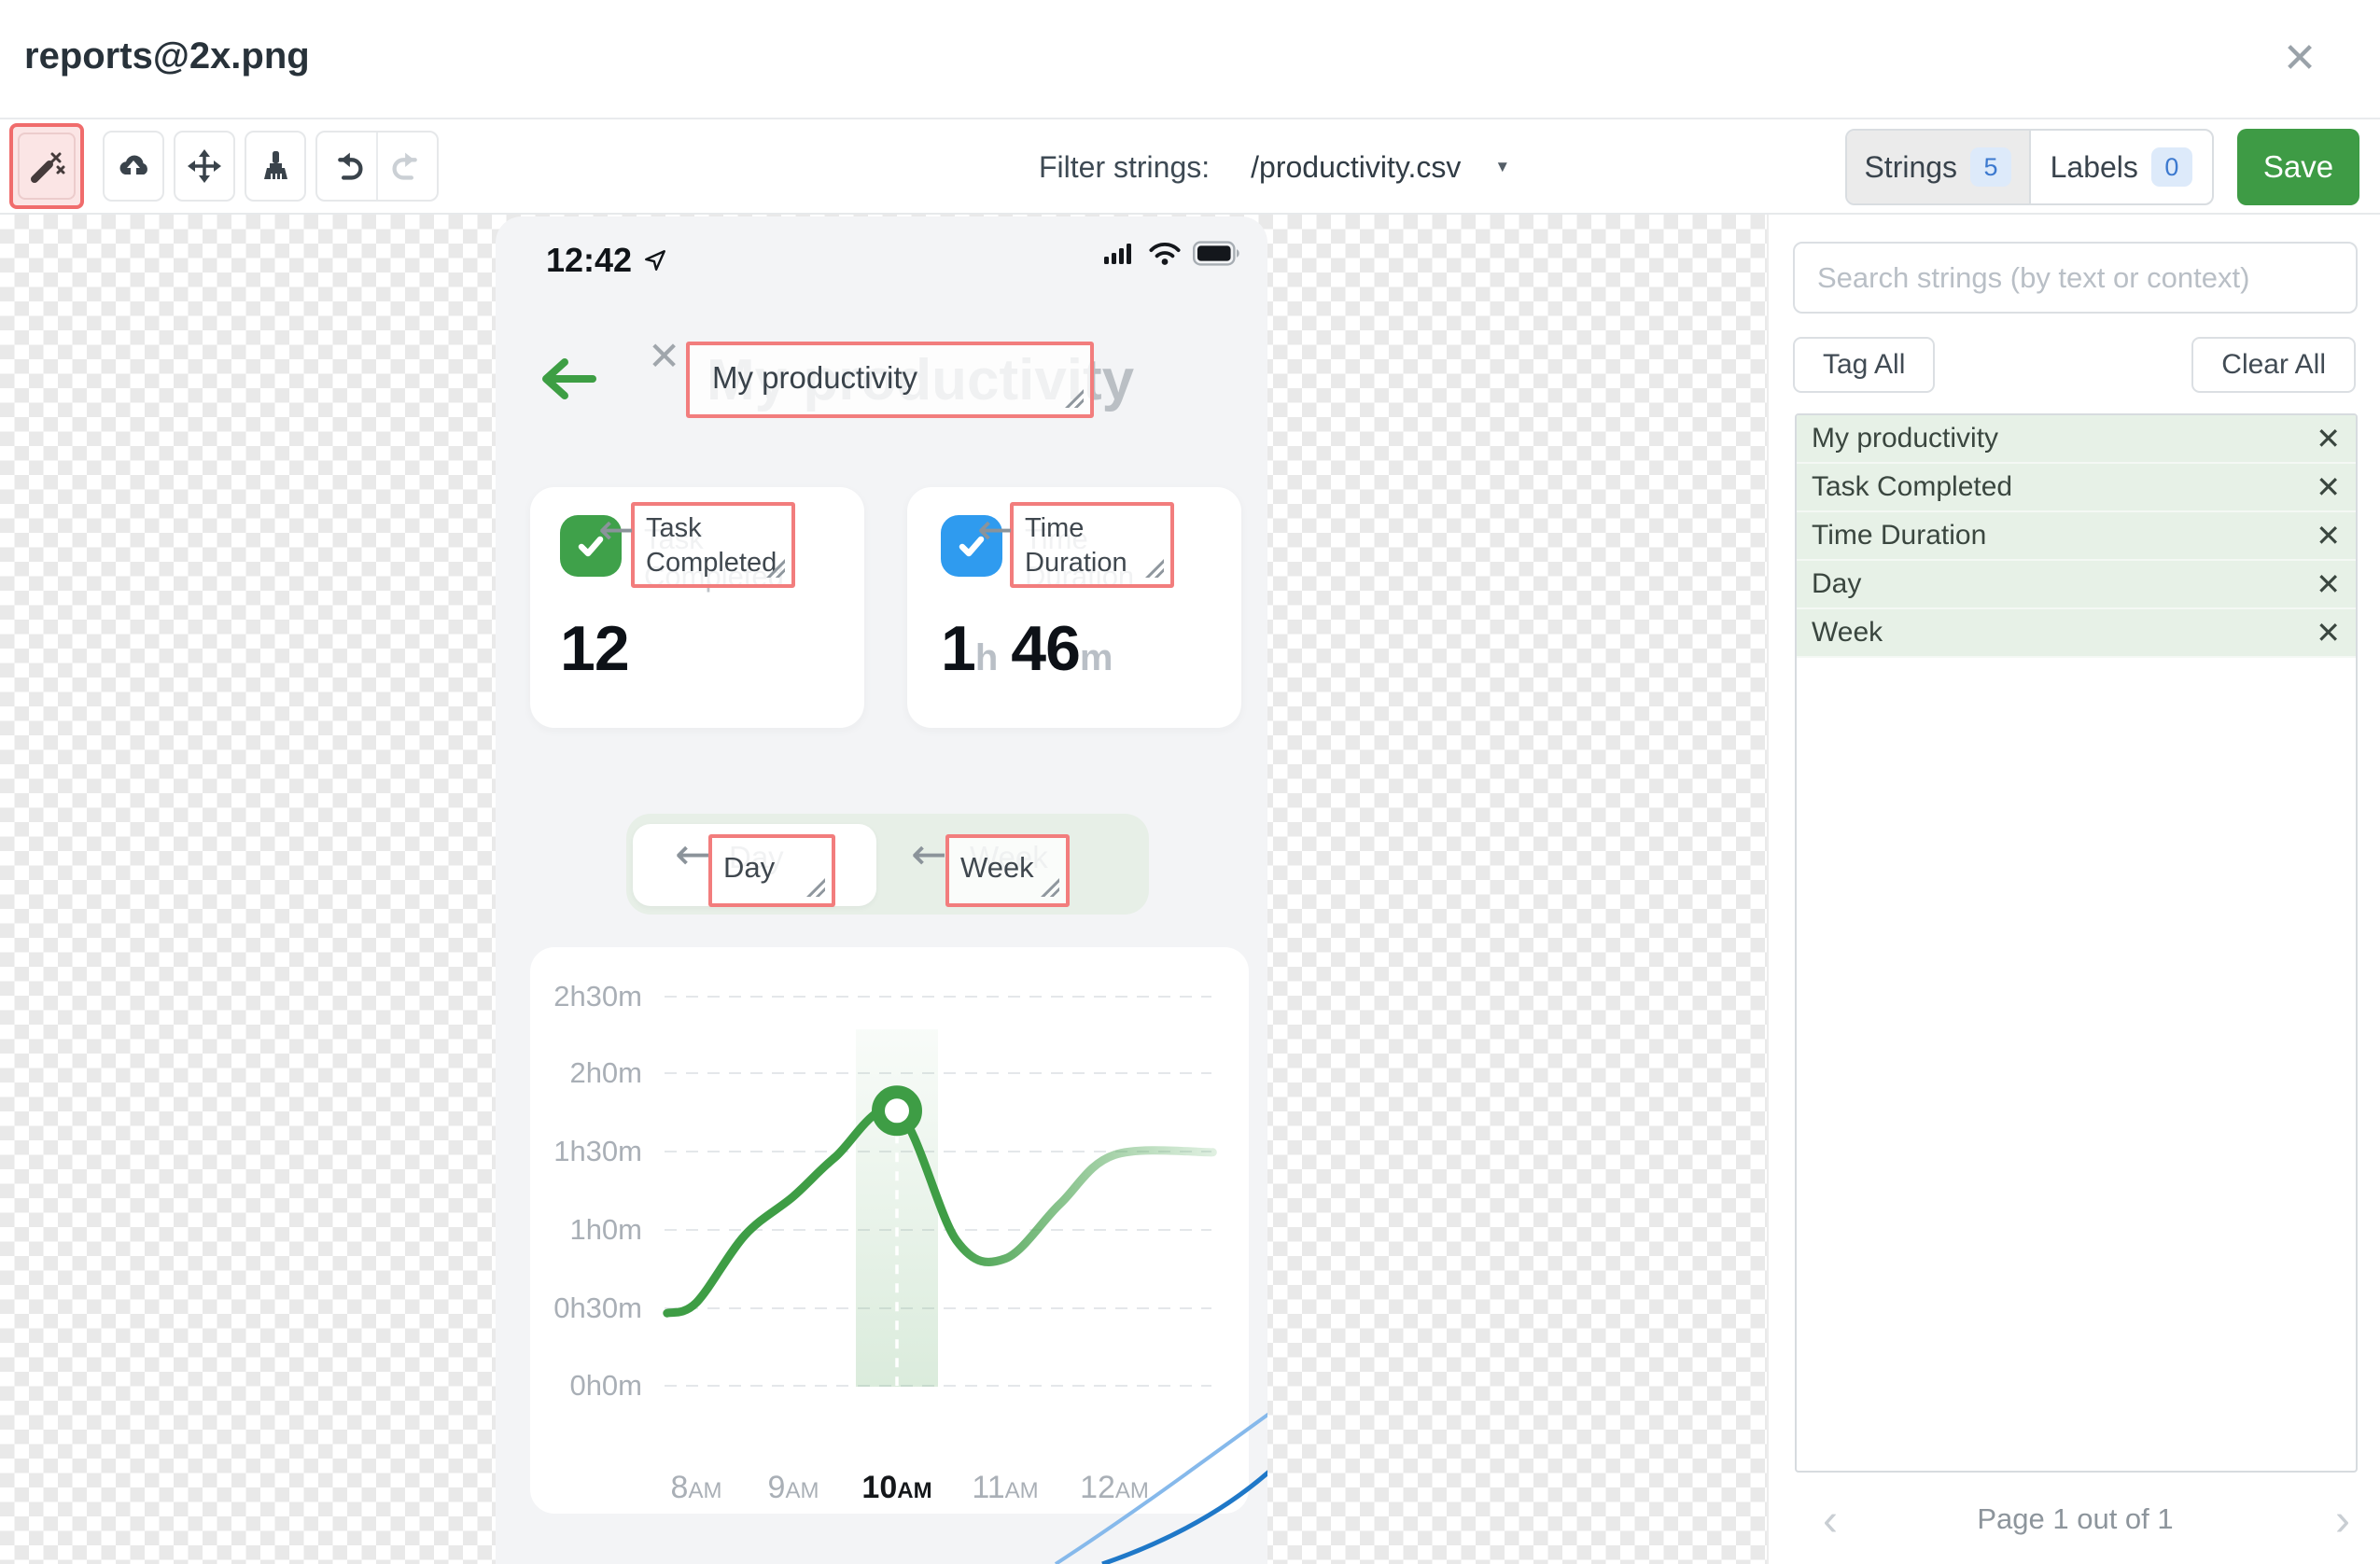  What do you see at coordinates (1899, 535) in the screenshot?
I see `string-text: Time Duration` at bounding box center [1899, 535].